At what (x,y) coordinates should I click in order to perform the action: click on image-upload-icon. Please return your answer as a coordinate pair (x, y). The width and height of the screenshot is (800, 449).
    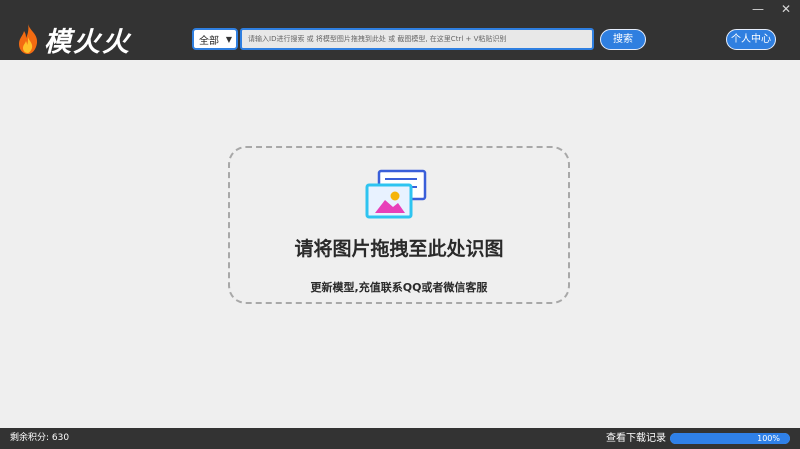
    Looking at the image, I should click on (396, 194).